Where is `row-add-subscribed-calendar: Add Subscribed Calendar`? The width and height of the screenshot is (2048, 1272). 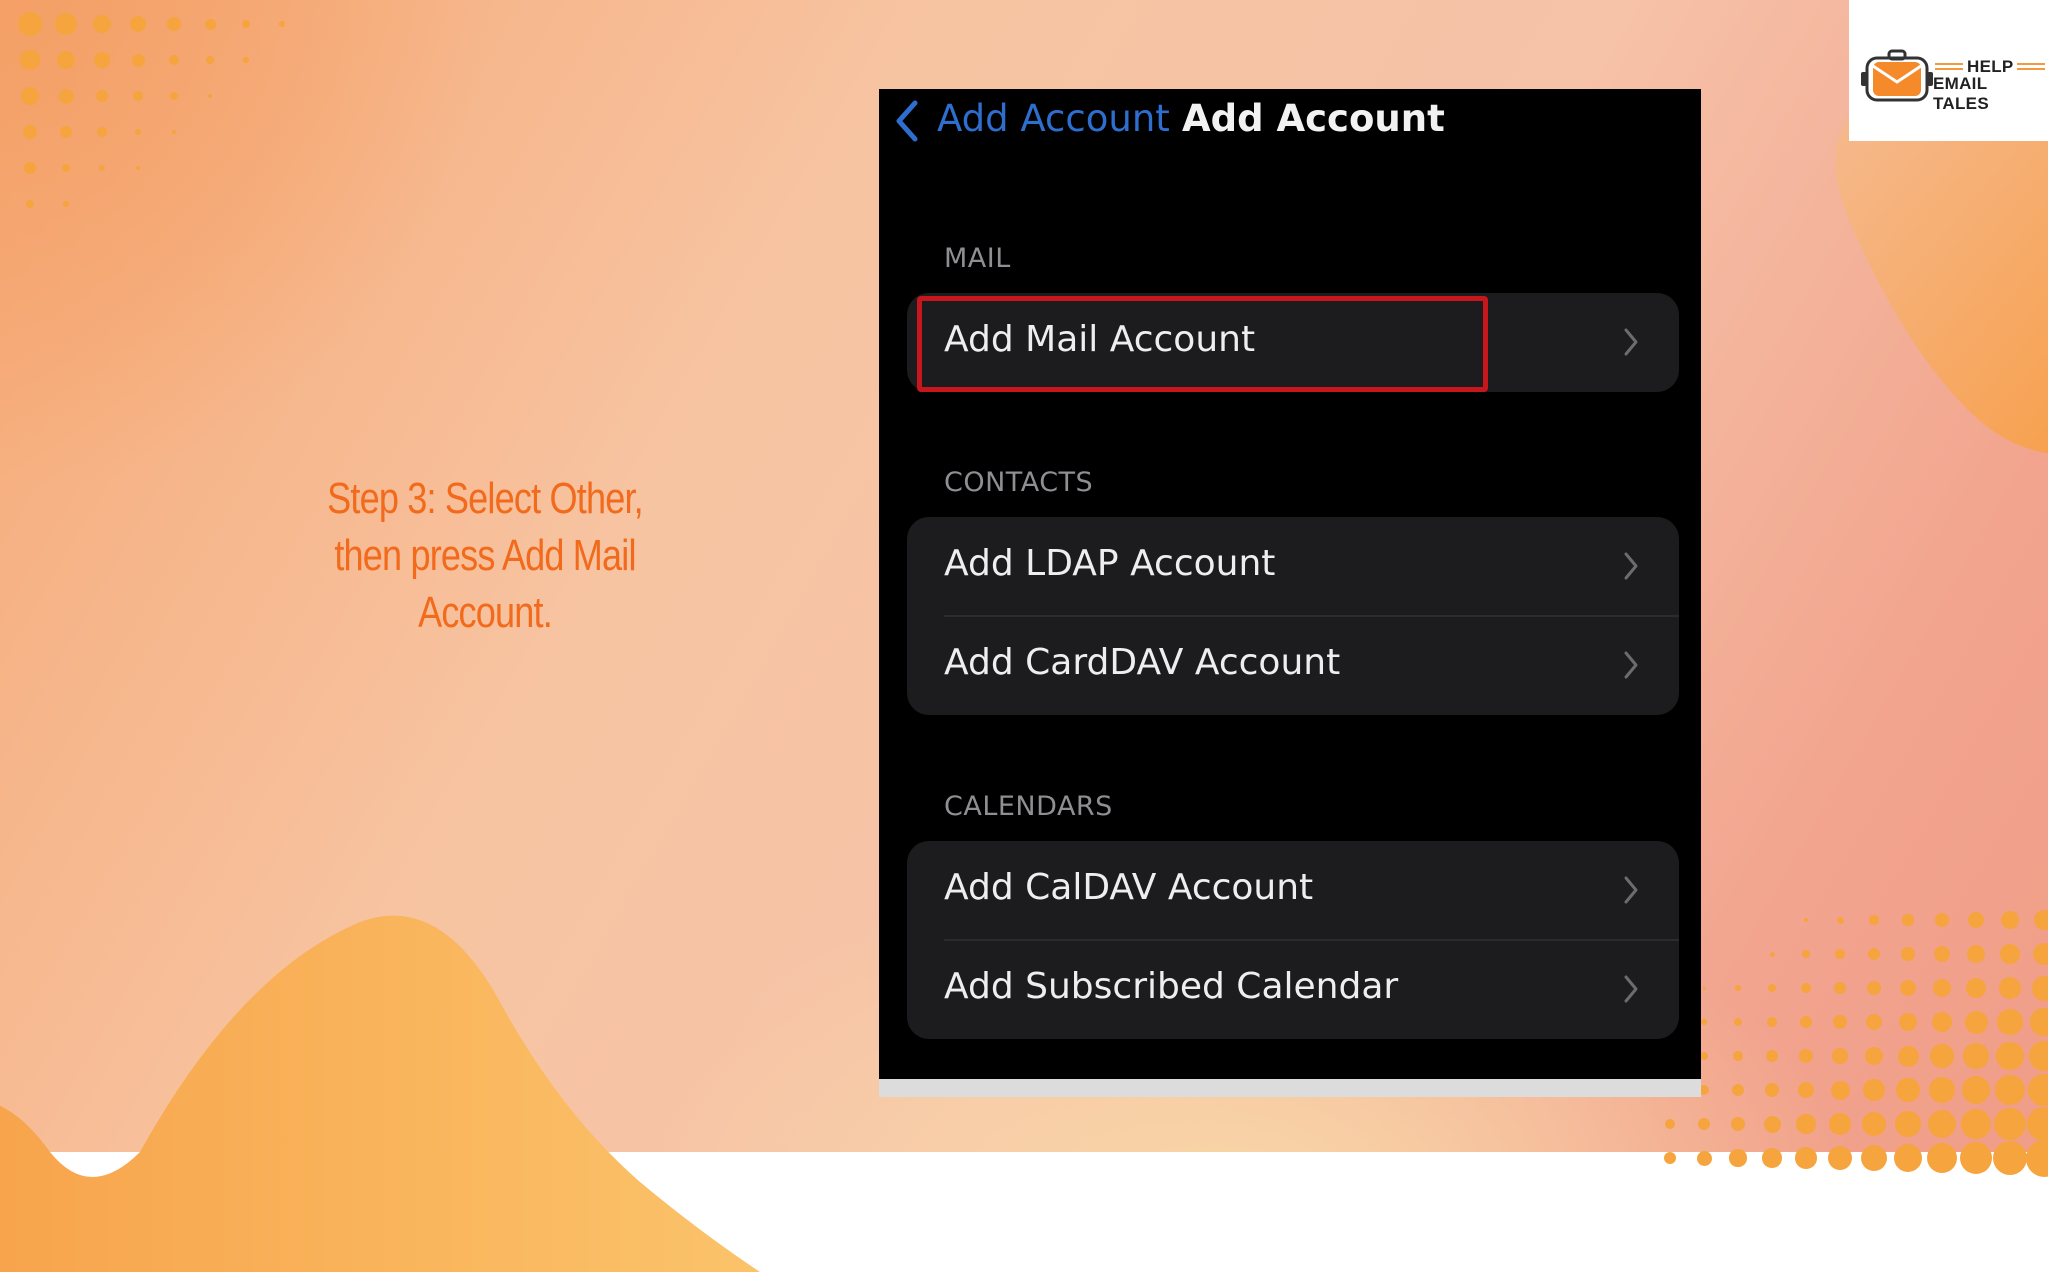
row-add-subscribed-calendar: Add Subscribed Calendar is located at coordinates (1293, 989).